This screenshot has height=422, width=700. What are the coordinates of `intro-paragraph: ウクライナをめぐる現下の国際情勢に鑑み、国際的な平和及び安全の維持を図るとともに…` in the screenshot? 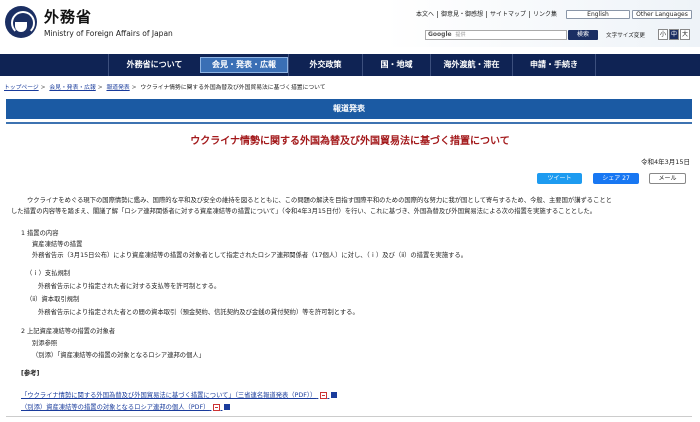 It's located at (350, 206).